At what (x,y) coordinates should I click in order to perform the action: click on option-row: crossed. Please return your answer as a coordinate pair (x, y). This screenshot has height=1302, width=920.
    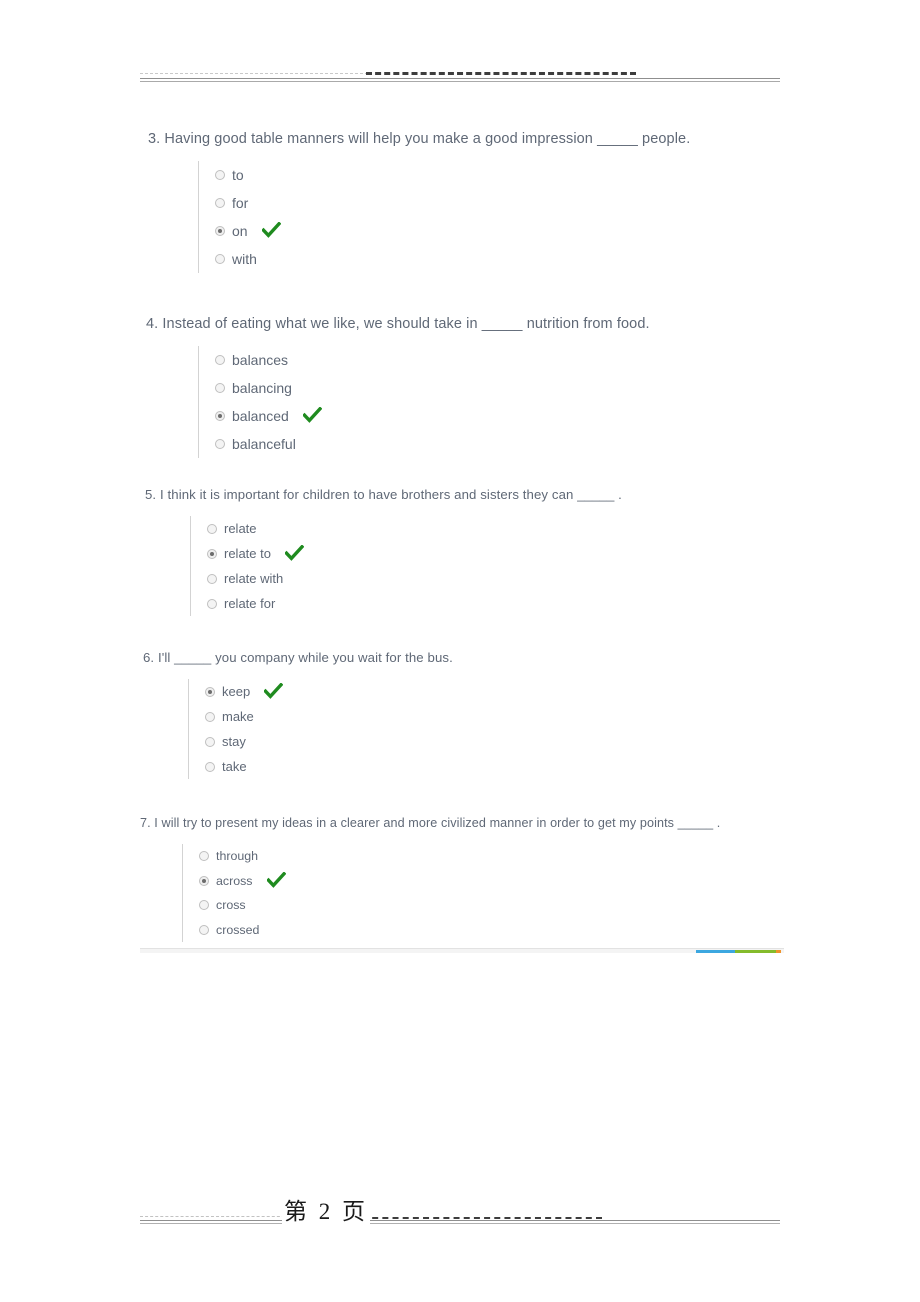
    Looking at the image, I should click on (451, 930).